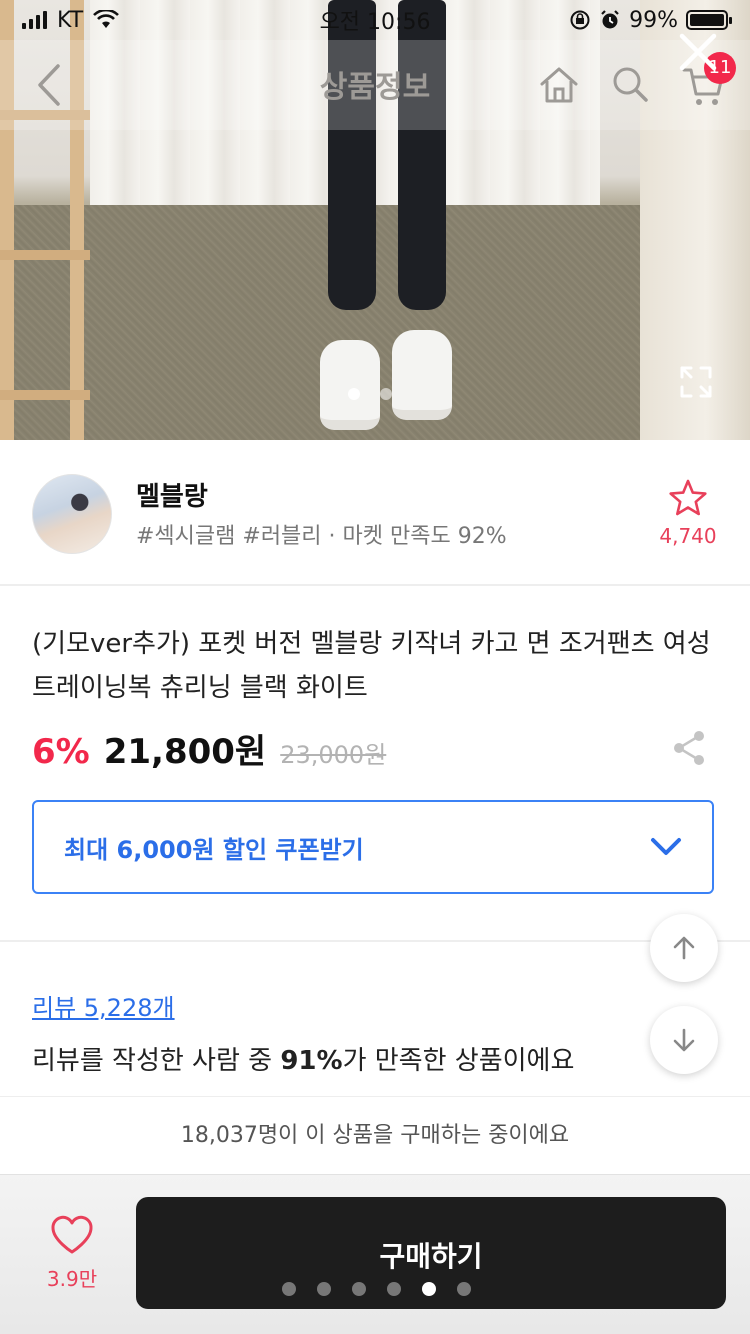 This screenshot has height=1334, width=750. I want to click on buy-button-label: 구매하기, so click(431, 1256).